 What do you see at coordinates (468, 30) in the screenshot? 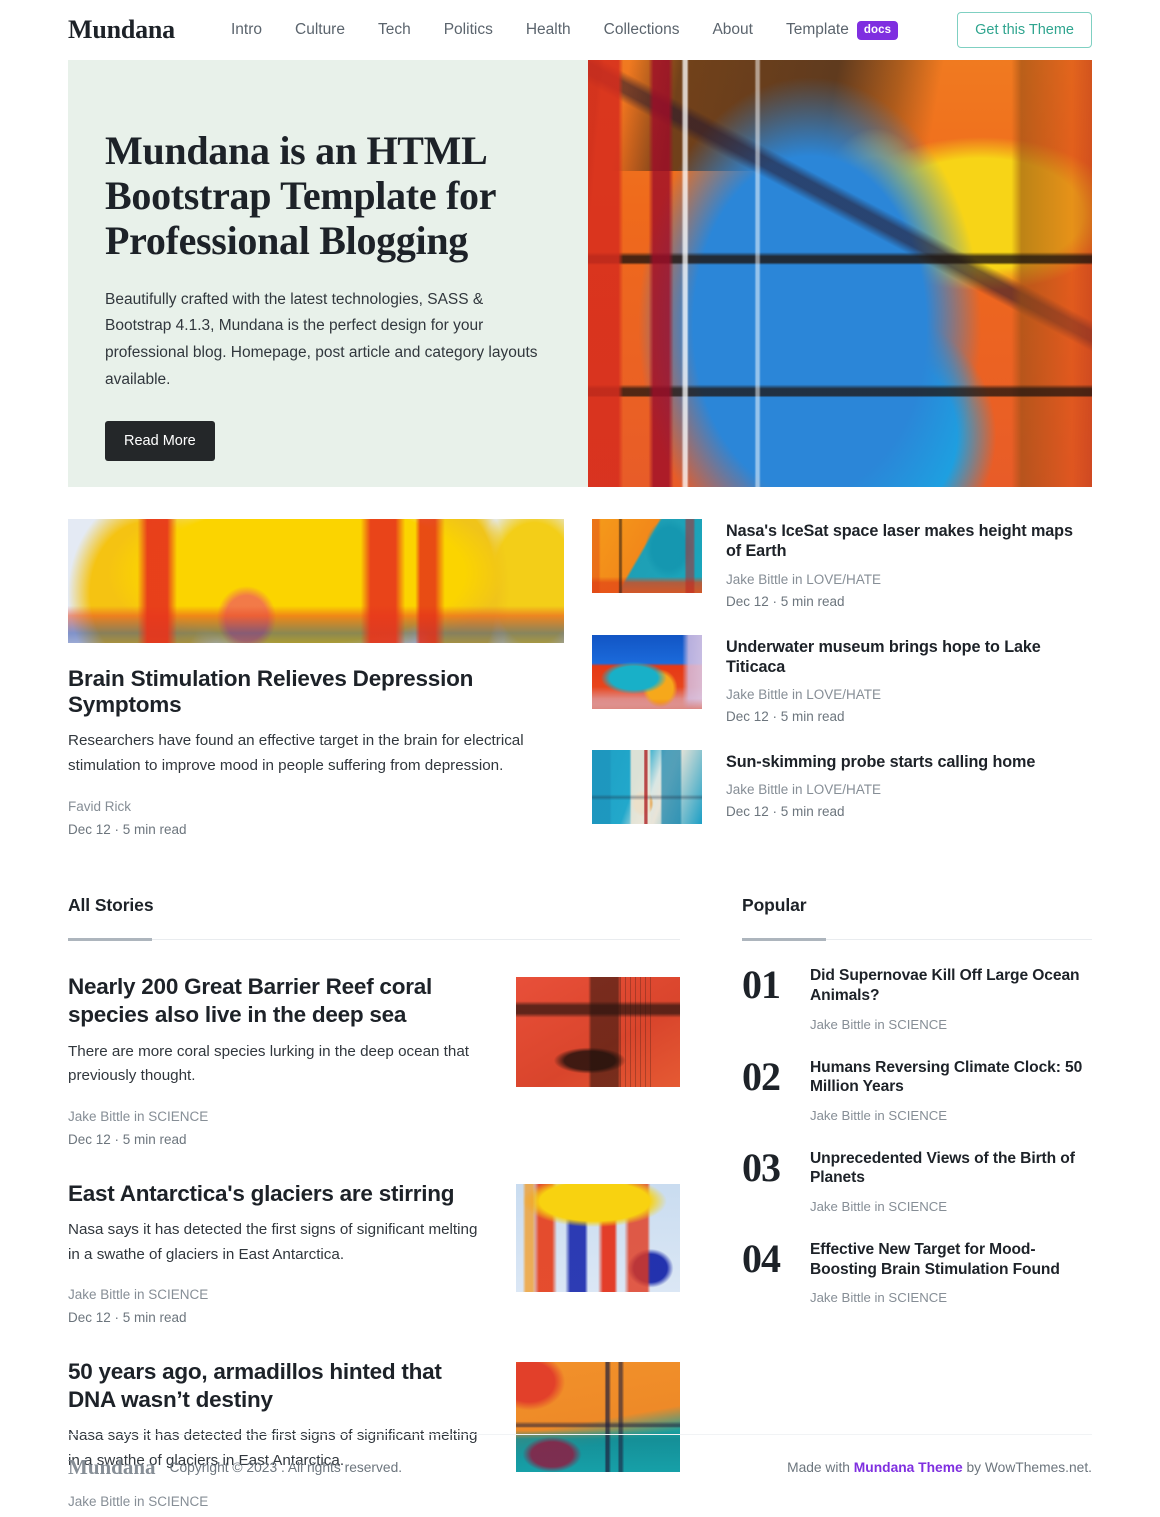
I see `nav-item-politics: Politics` at bounding box center [468, 30].